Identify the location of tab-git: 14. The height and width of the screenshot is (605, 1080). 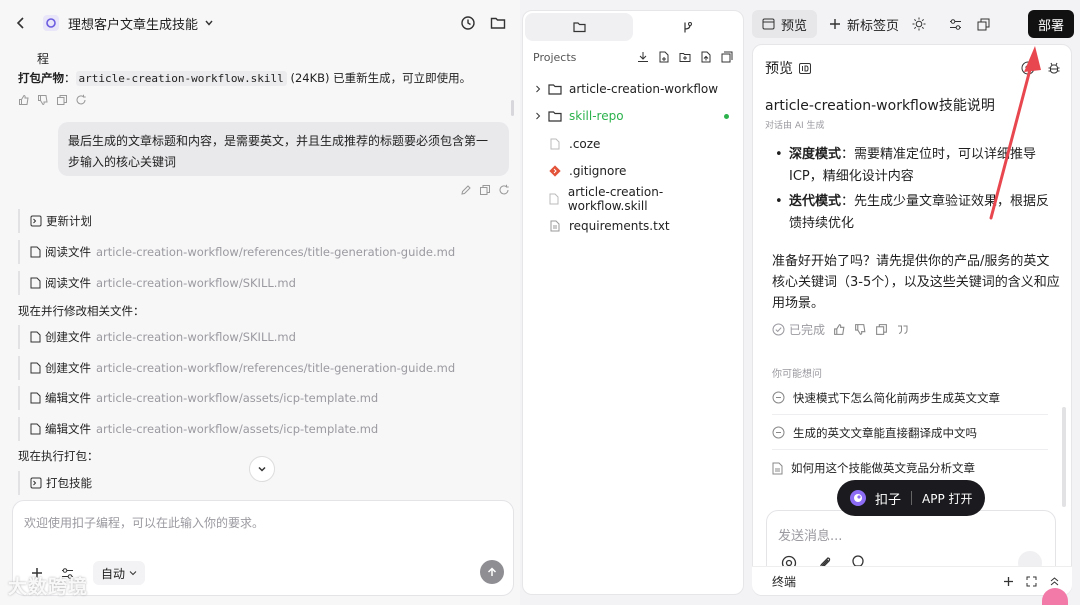
(703, 27).